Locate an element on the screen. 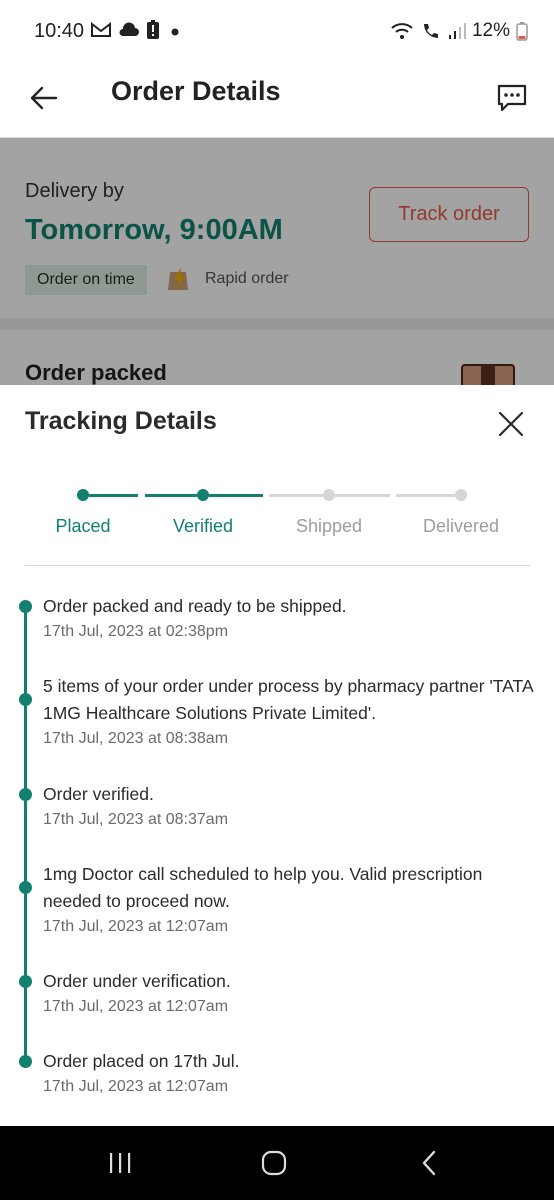  step-label-shipped: Shipped is located at coordinates (329, 526).